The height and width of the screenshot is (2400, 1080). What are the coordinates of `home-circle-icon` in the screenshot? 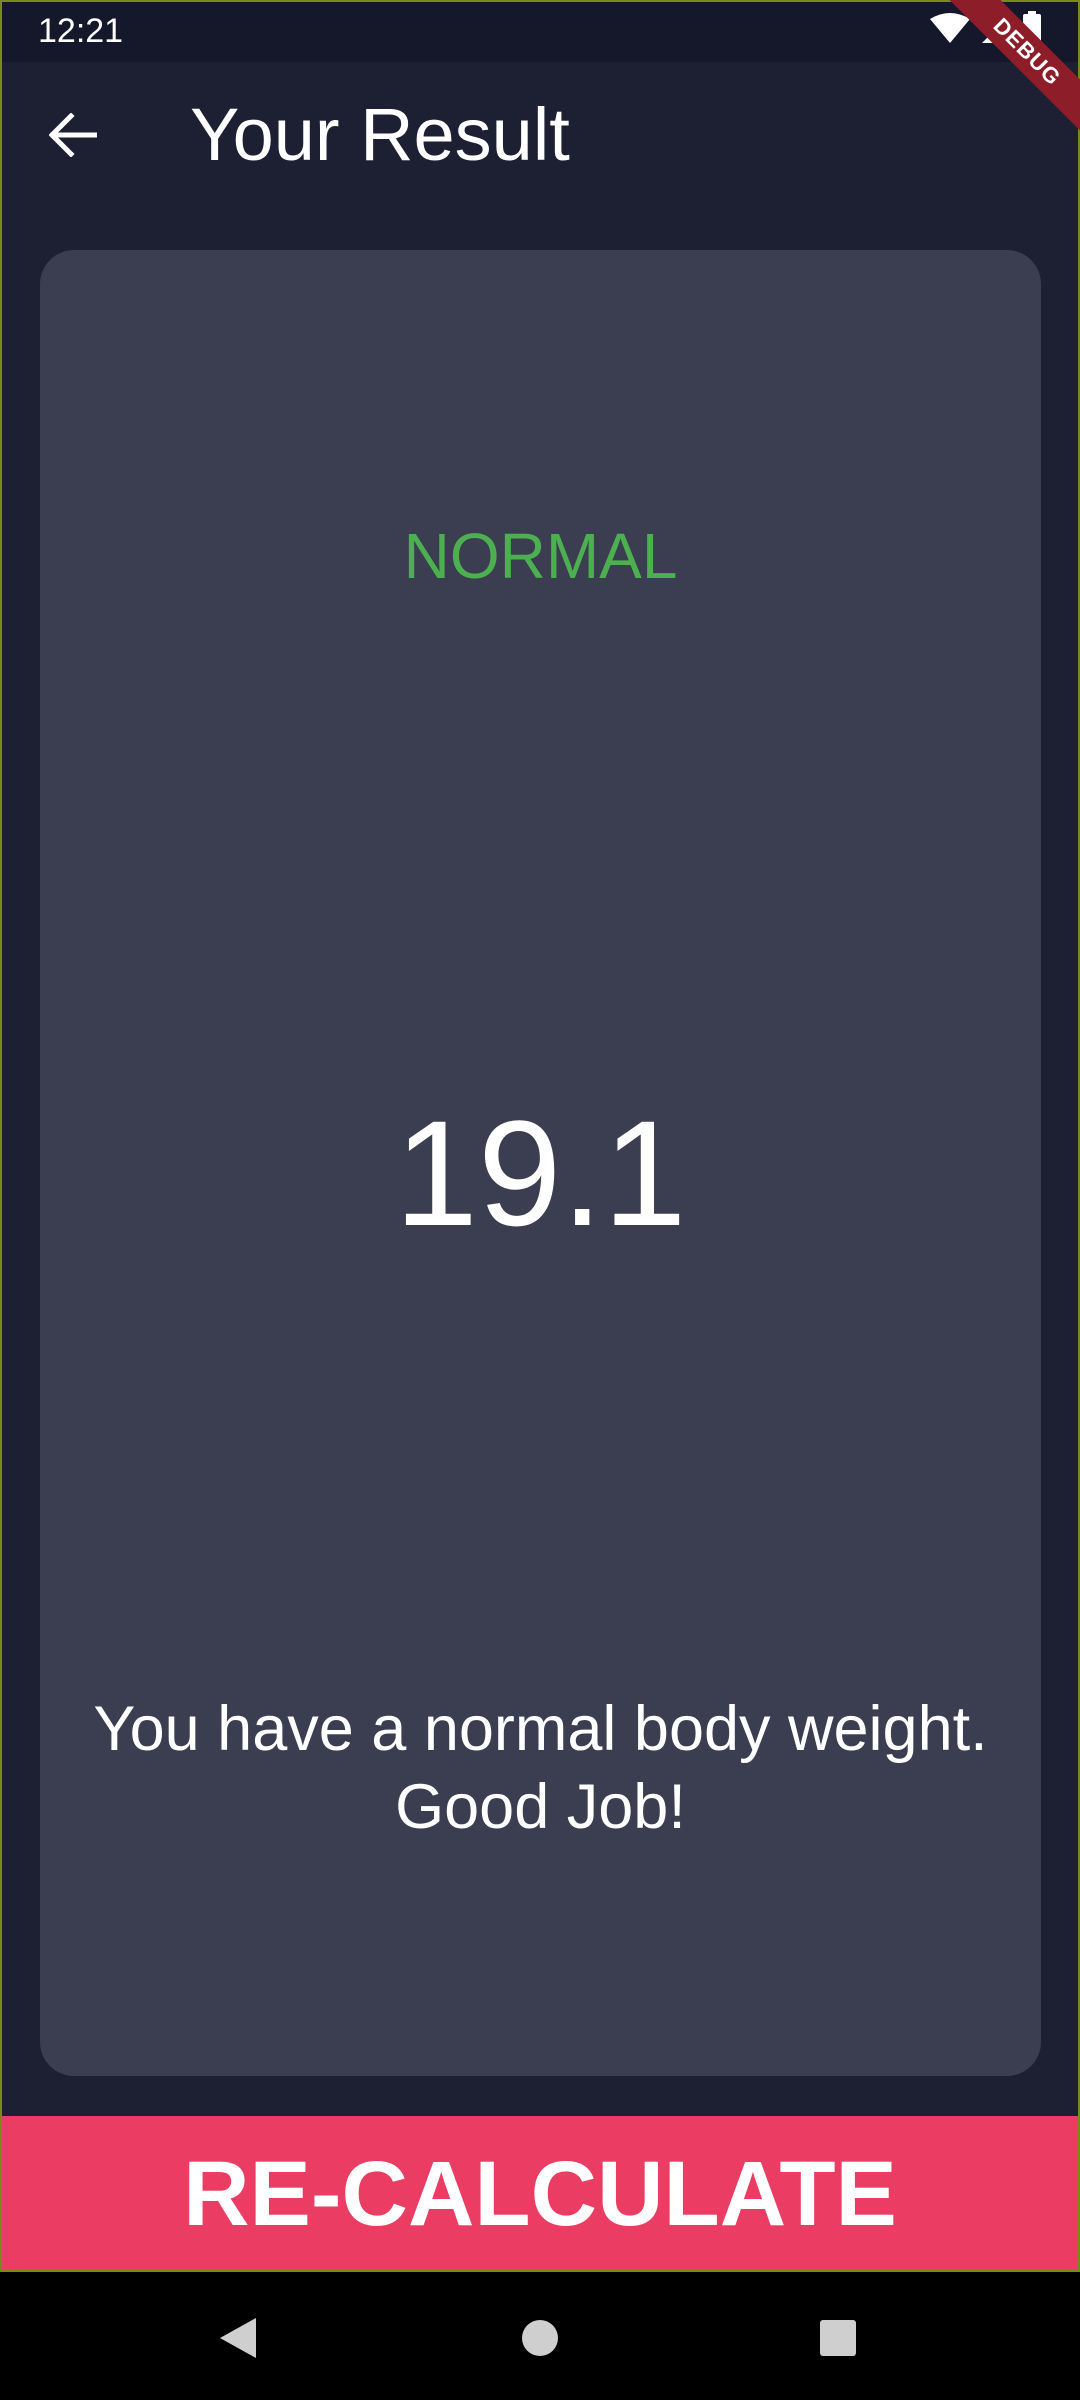 It's located at (540, 2340).